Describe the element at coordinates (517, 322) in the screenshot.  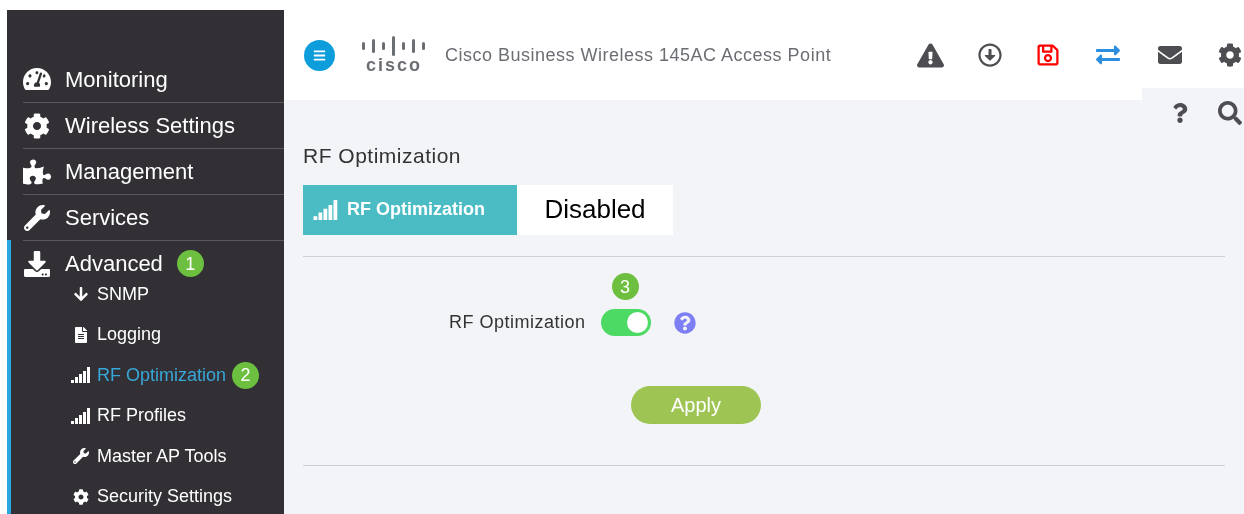
I see `setting-label: RF Optimization` at that location.